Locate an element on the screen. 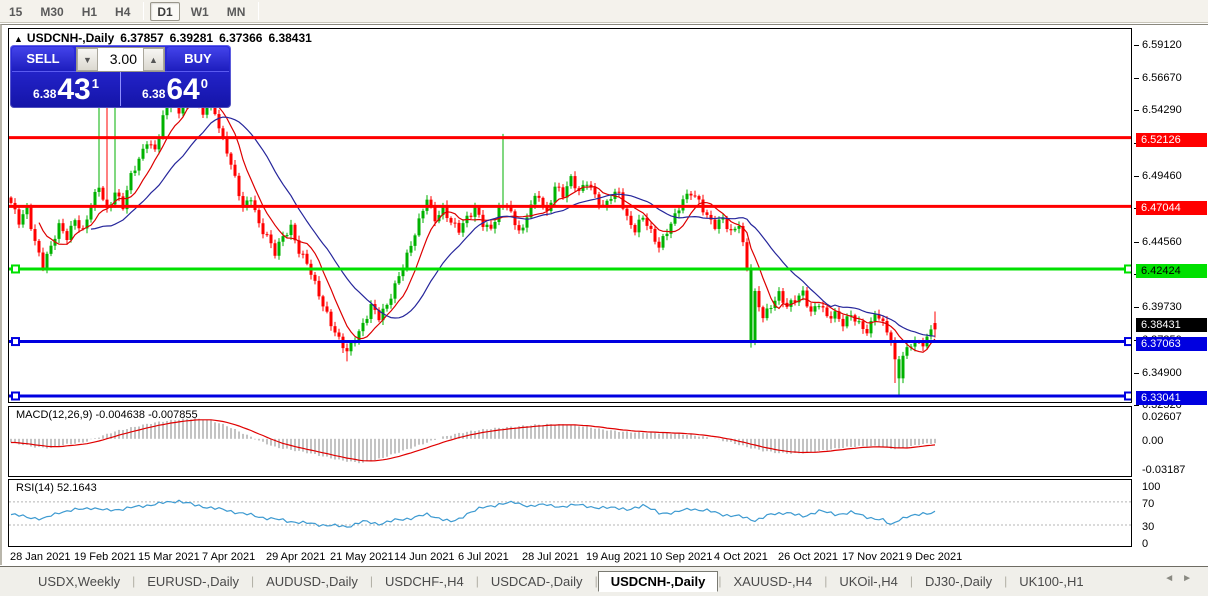 Image resolution: width=1208 pixels, height=596 pixels. axis-tick-label: 6.34900 is located at coordinates (1162, 372).